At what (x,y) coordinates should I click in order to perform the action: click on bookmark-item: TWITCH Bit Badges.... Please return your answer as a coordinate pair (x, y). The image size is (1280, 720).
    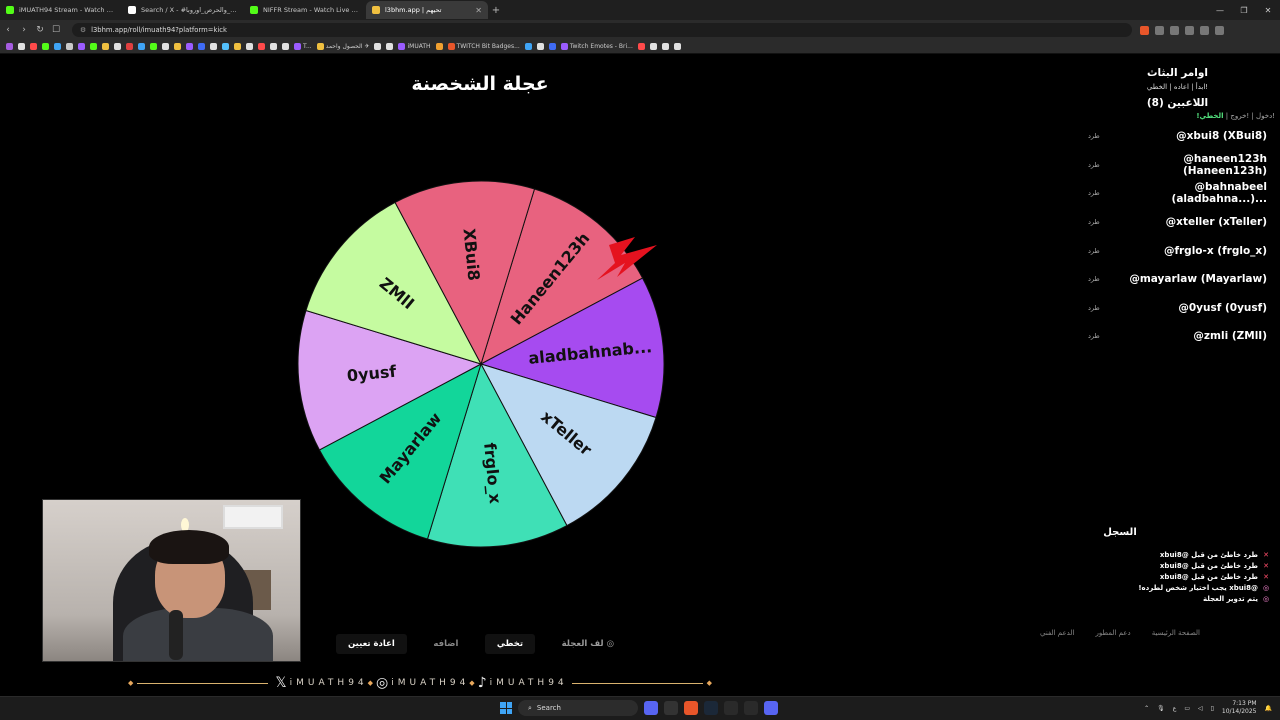
    Looking at the image, I should click on (483, 46).